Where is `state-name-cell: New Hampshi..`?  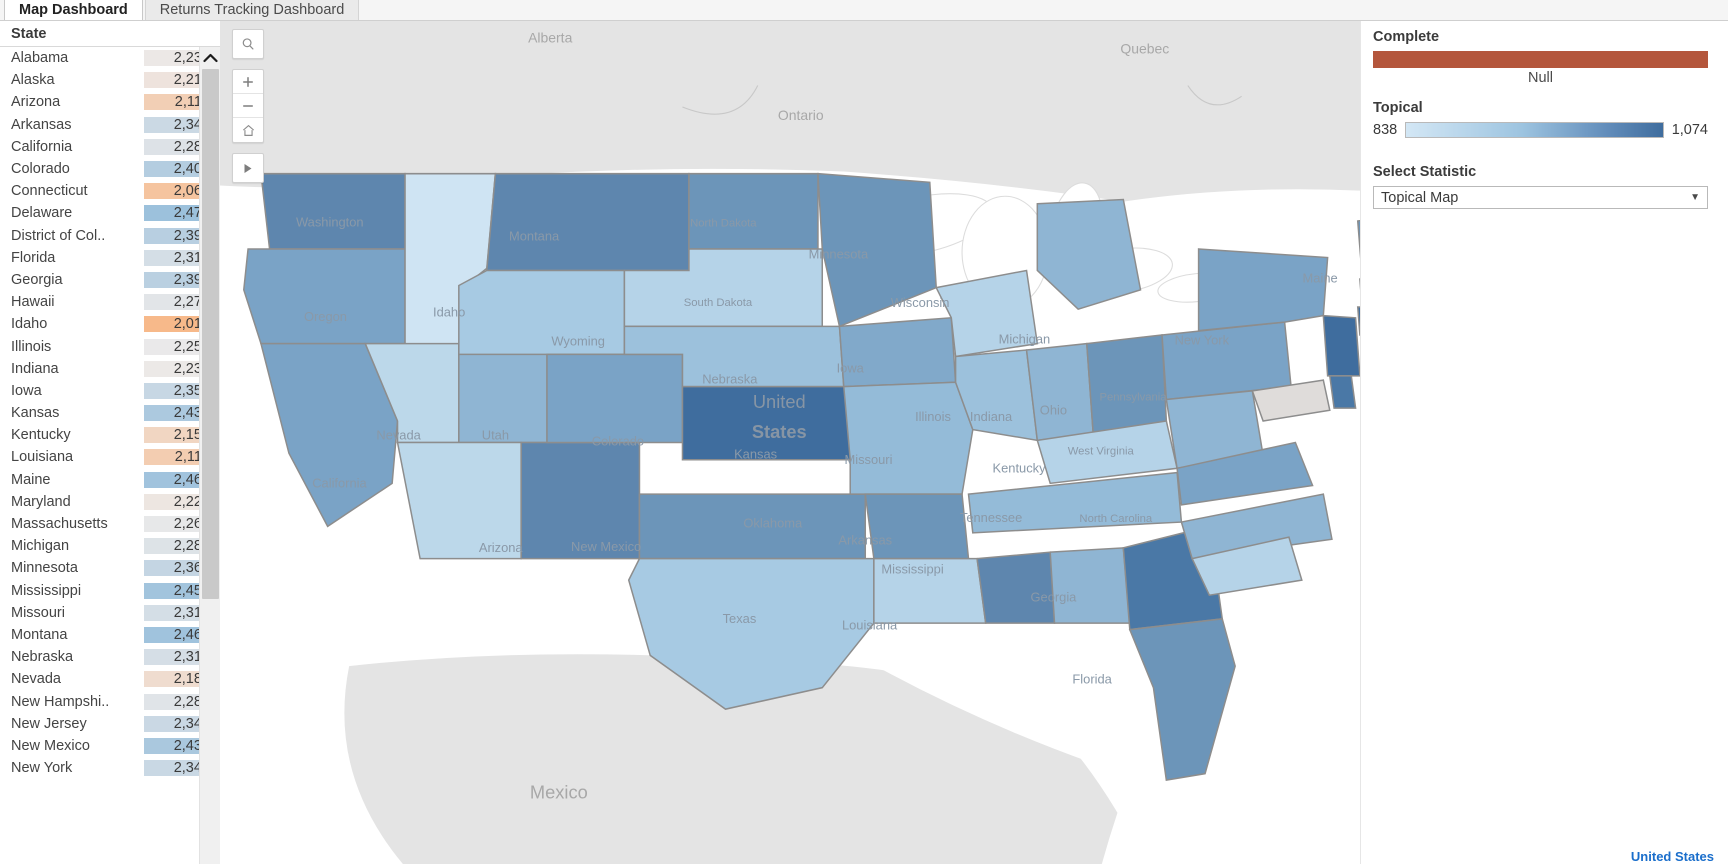 state-name-cell: New Hampshi.. is located at coordinates (60, 701).